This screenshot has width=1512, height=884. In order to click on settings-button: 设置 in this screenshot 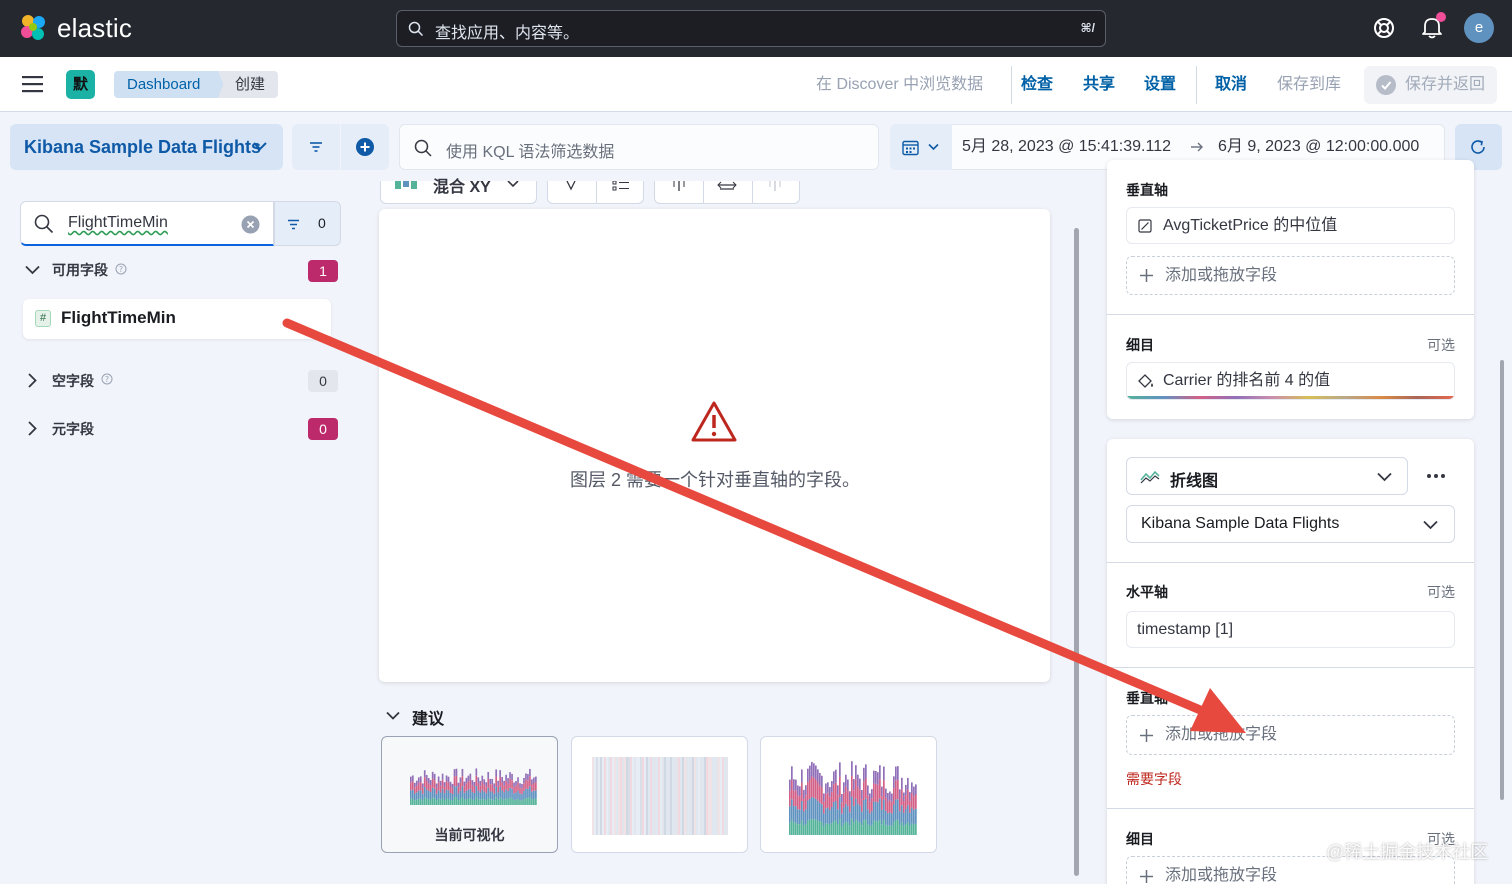, I will do `click(1160, 85)`.